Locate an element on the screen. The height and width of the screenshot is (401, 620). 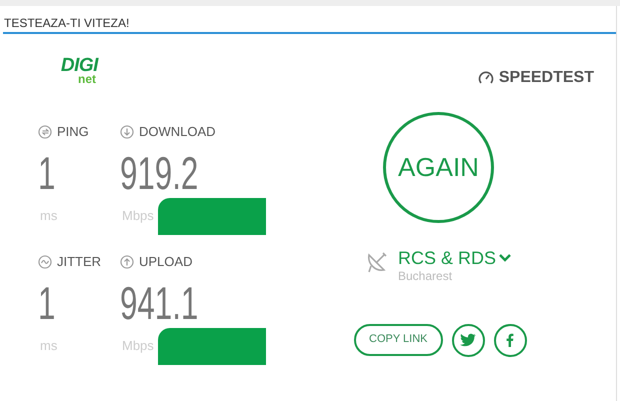
metric-value: 919.2 is located at coordinates (159, 173).